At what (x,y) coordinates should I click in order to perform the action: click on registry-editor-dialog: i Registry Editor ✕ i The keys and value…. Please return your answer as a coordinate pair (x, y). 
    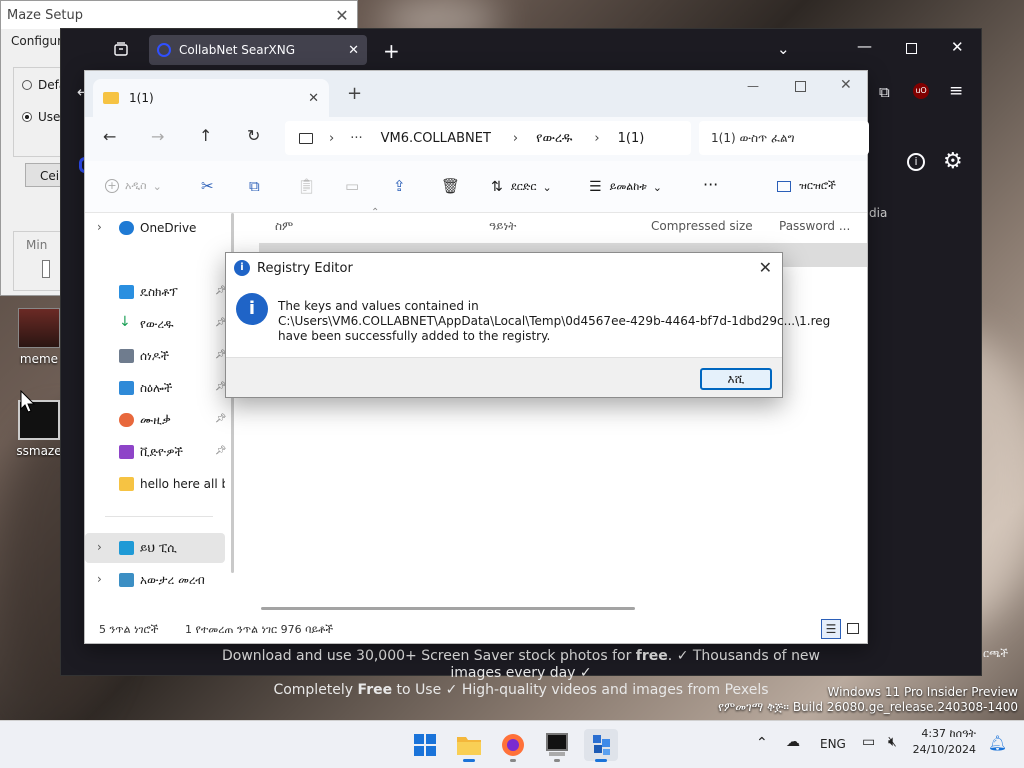
    Looking at the image, I should click on (527, 325).